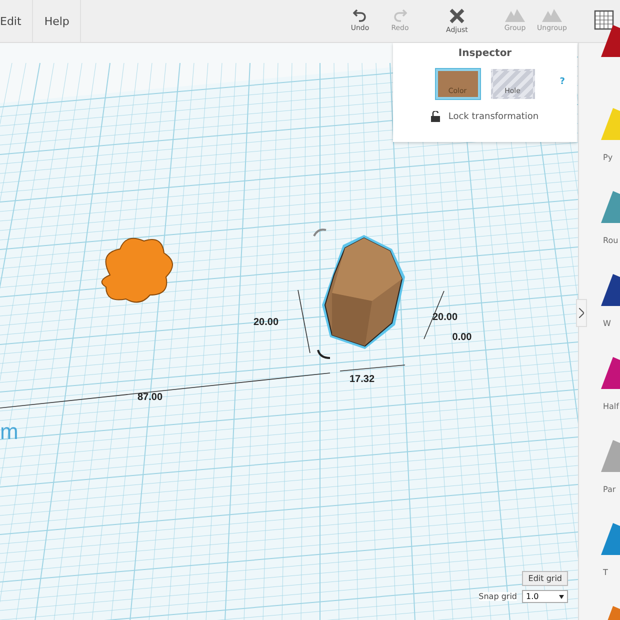  Describe the element at coordinates (360, 15) in the screenshot. I see `undo-icon` at that location.